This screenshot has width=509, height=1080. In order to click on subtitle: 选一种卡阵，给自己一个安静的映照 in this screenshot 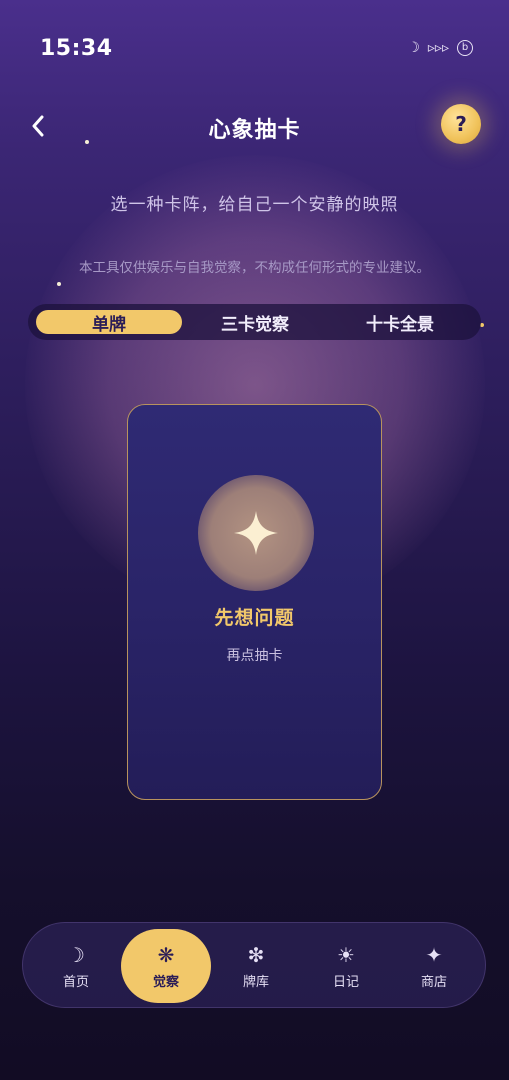, I will do `click(254, 205)`.